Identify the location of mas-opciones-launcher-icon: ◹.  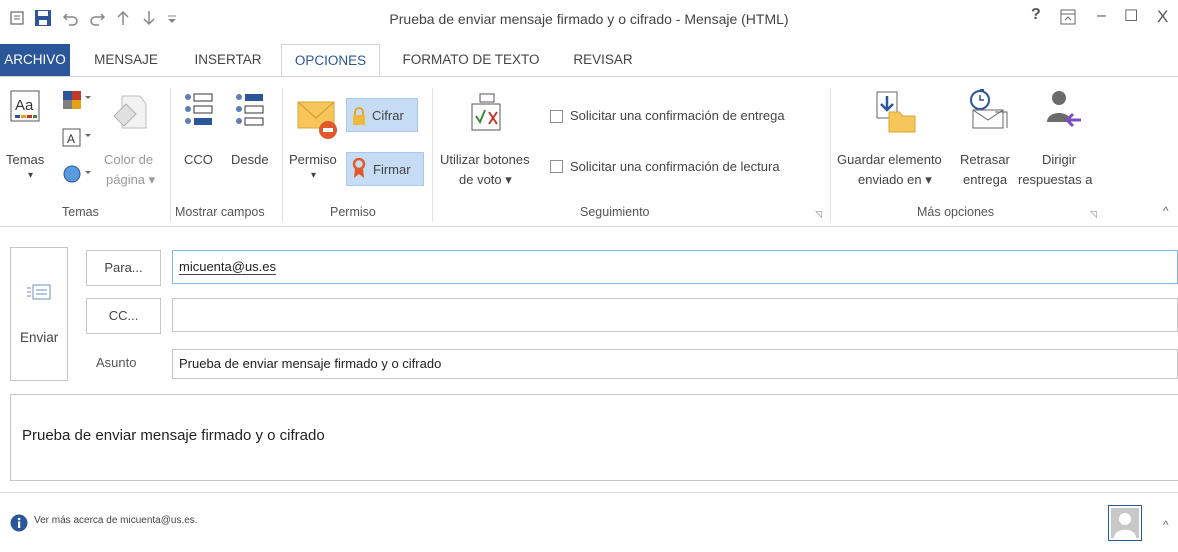
(1093, 214).